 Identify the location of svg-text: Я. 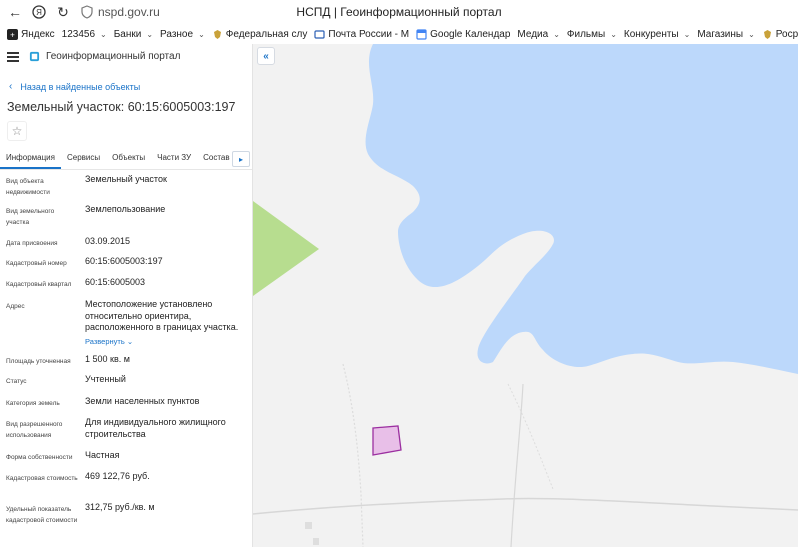
(39, 12).